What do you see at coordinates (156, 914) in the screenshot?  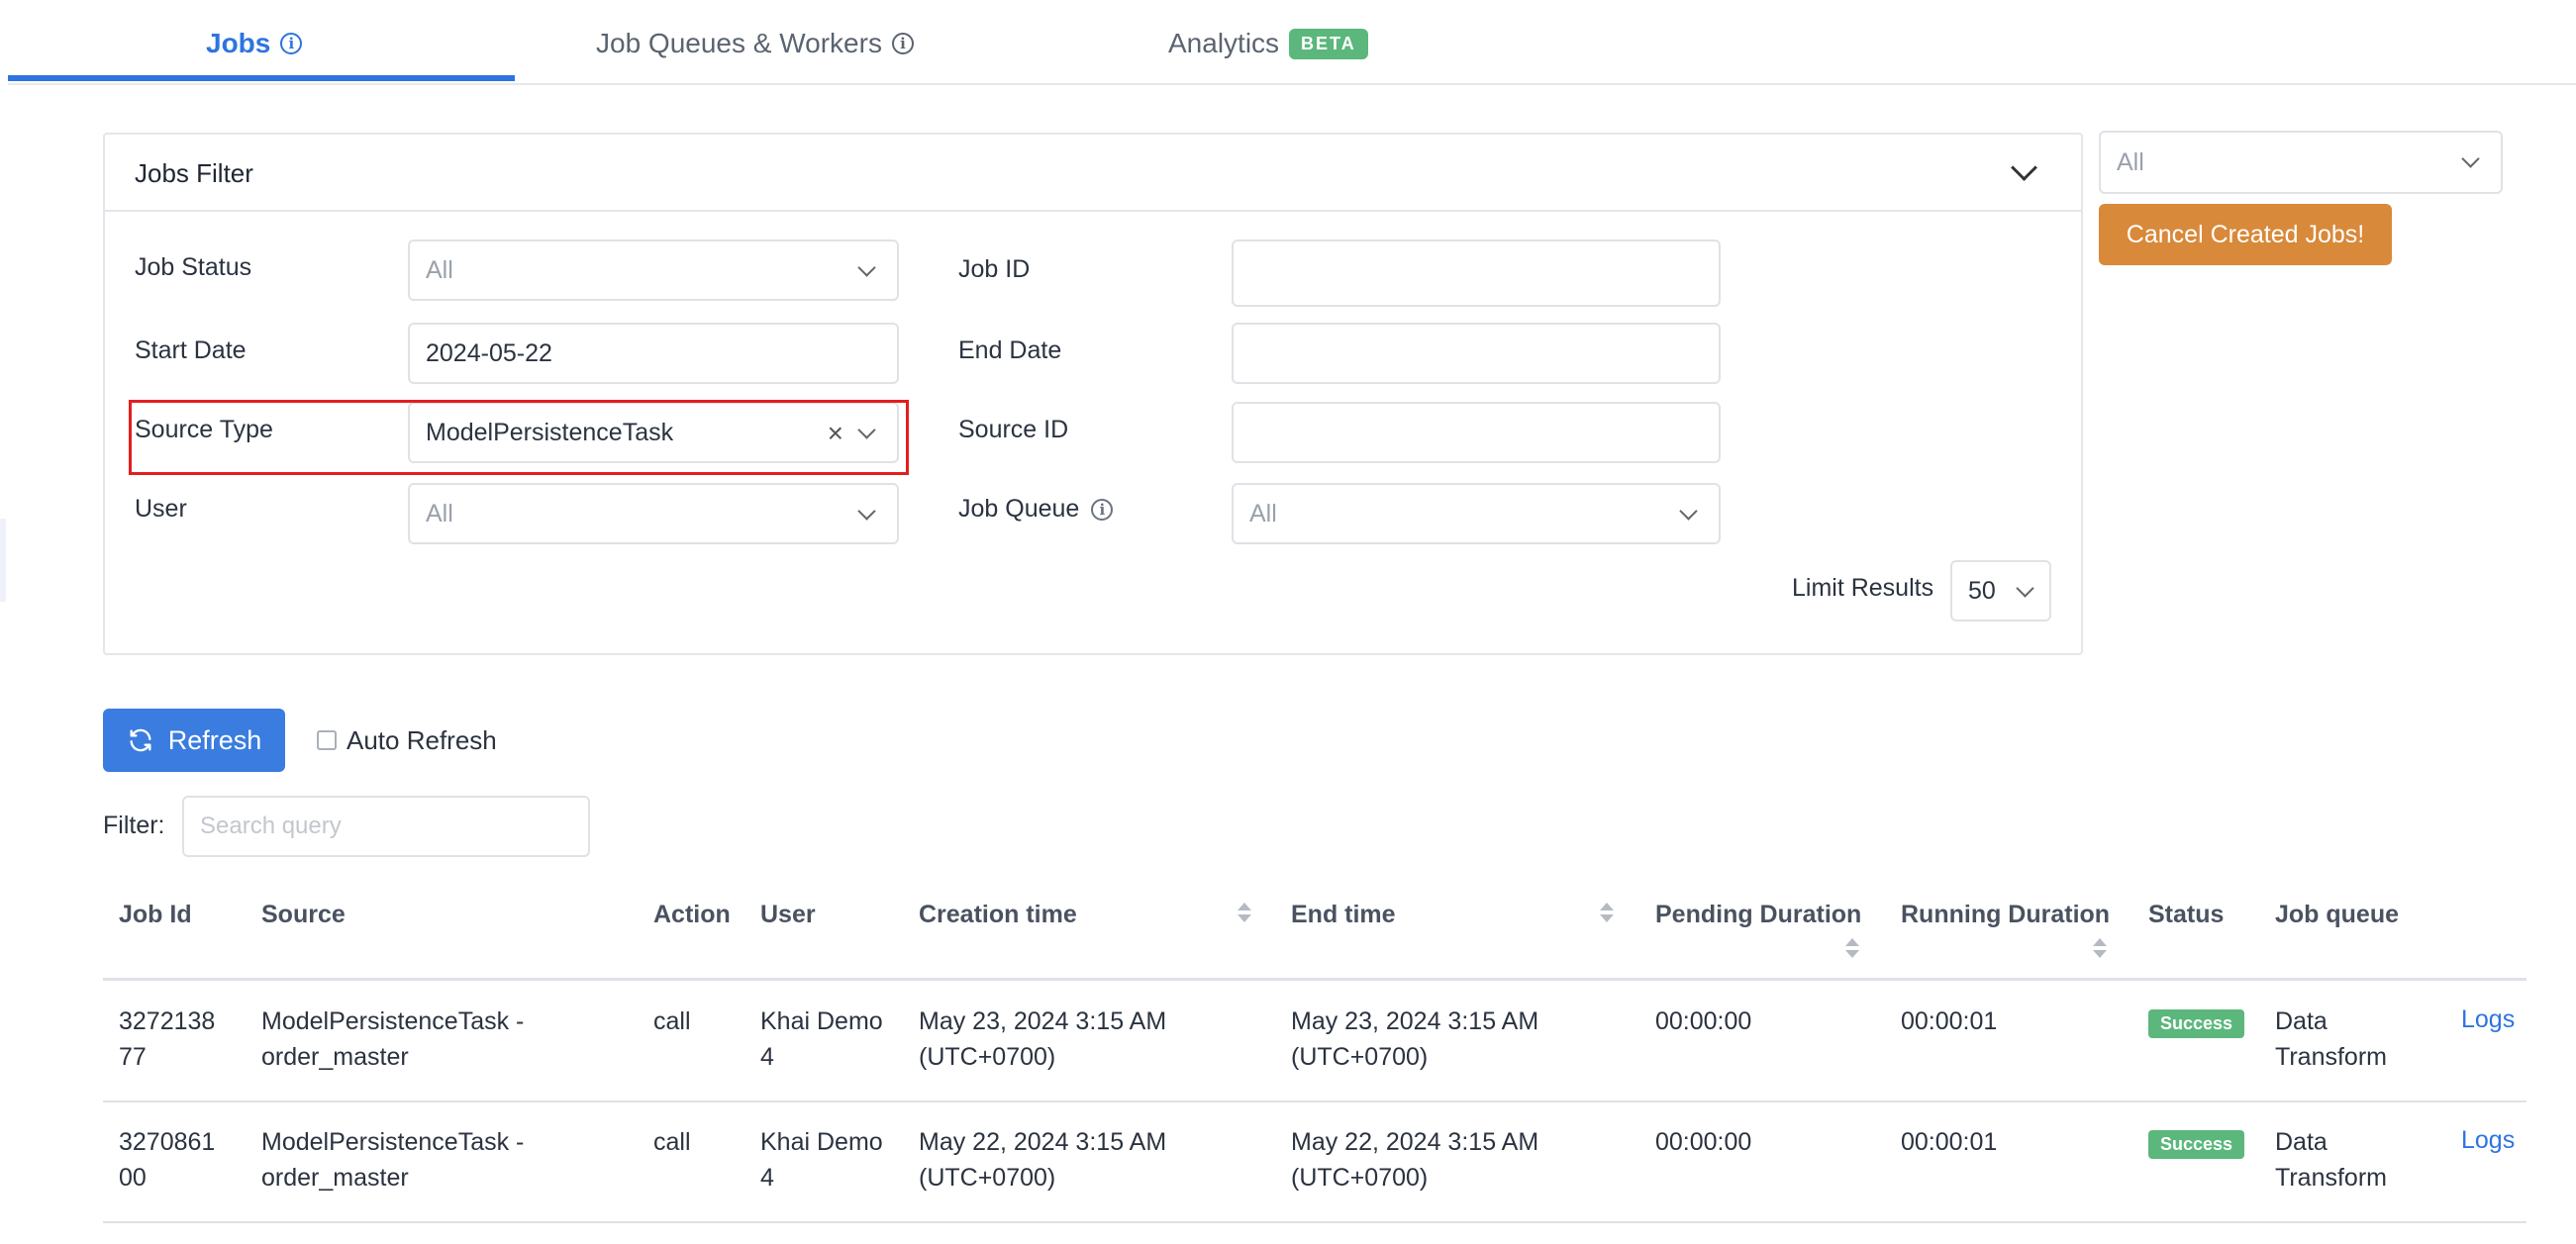 I see `column-header-job-id: Job Id` at bounding box center [156, 914].